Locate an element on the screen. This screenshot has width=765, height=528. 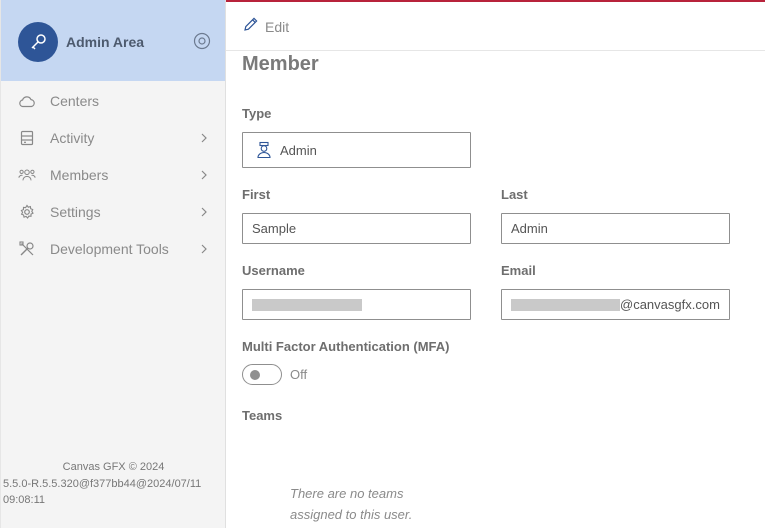
first-name-value: Sample is located at coordinates (274, 228).